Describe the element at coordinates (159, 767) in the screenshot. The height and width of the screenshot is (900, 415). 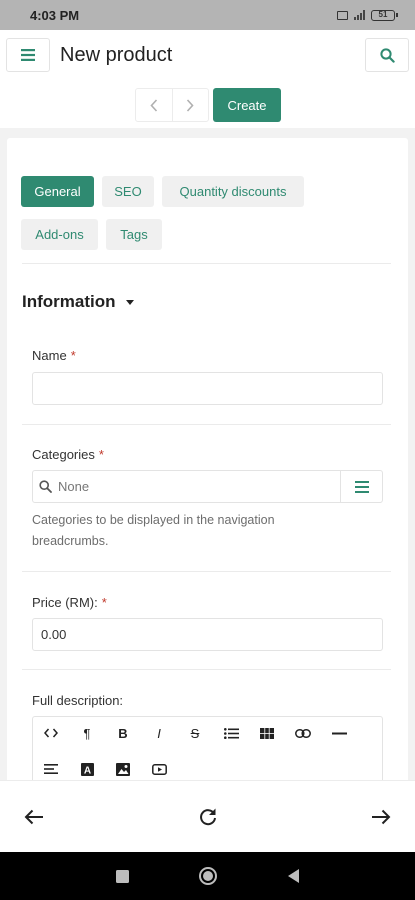
I see `video-icon` at that location.